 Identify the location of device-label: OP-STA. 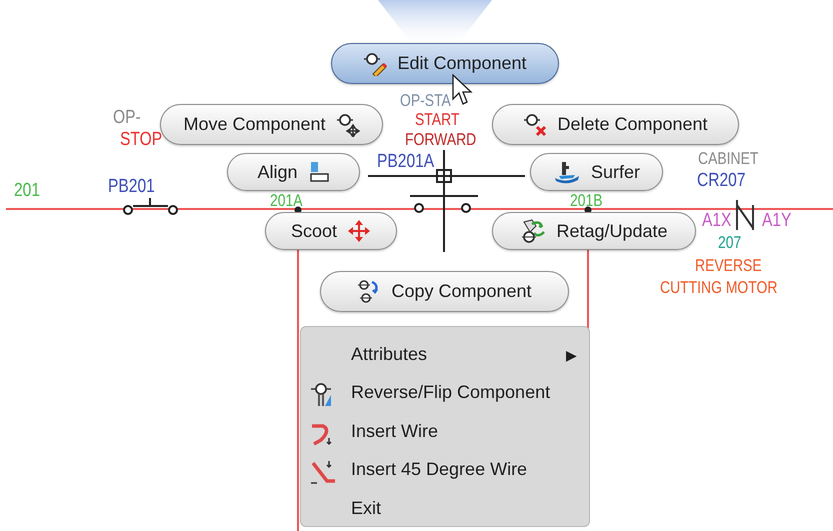
(425, 100).